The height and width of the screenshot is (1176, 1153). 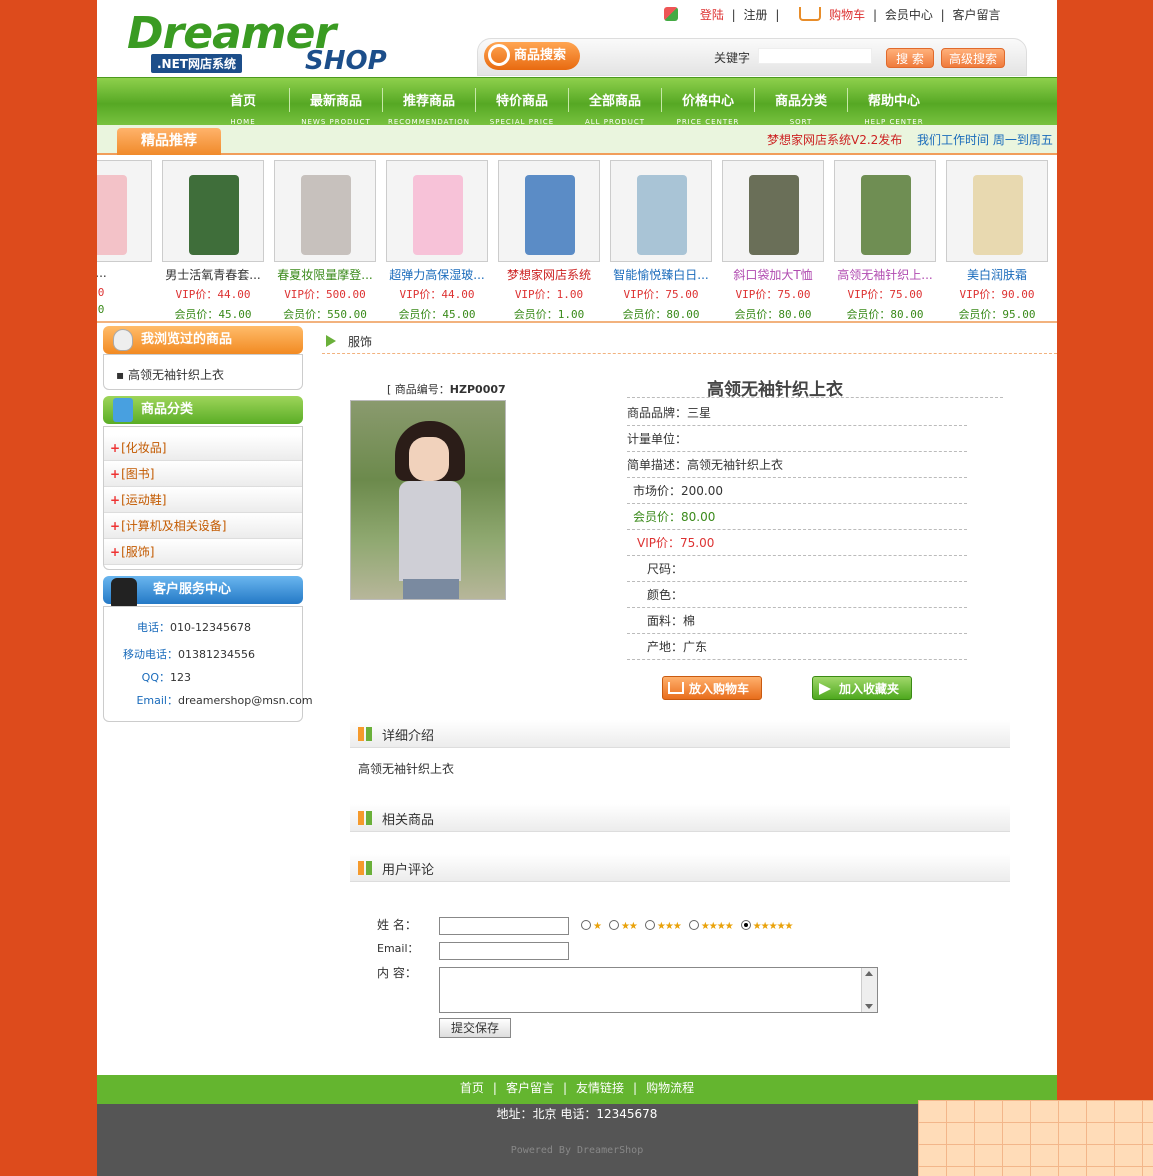 I want to click on strip-product: 超弹力高保湿玻... VIP价：44.00 会员价：45.00, so click(x=437, y=240).